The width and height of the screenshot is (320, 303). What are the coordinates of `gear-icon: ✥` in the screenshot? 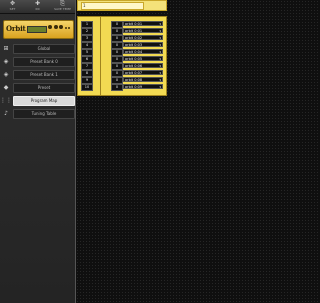 It's located at (12, 3).